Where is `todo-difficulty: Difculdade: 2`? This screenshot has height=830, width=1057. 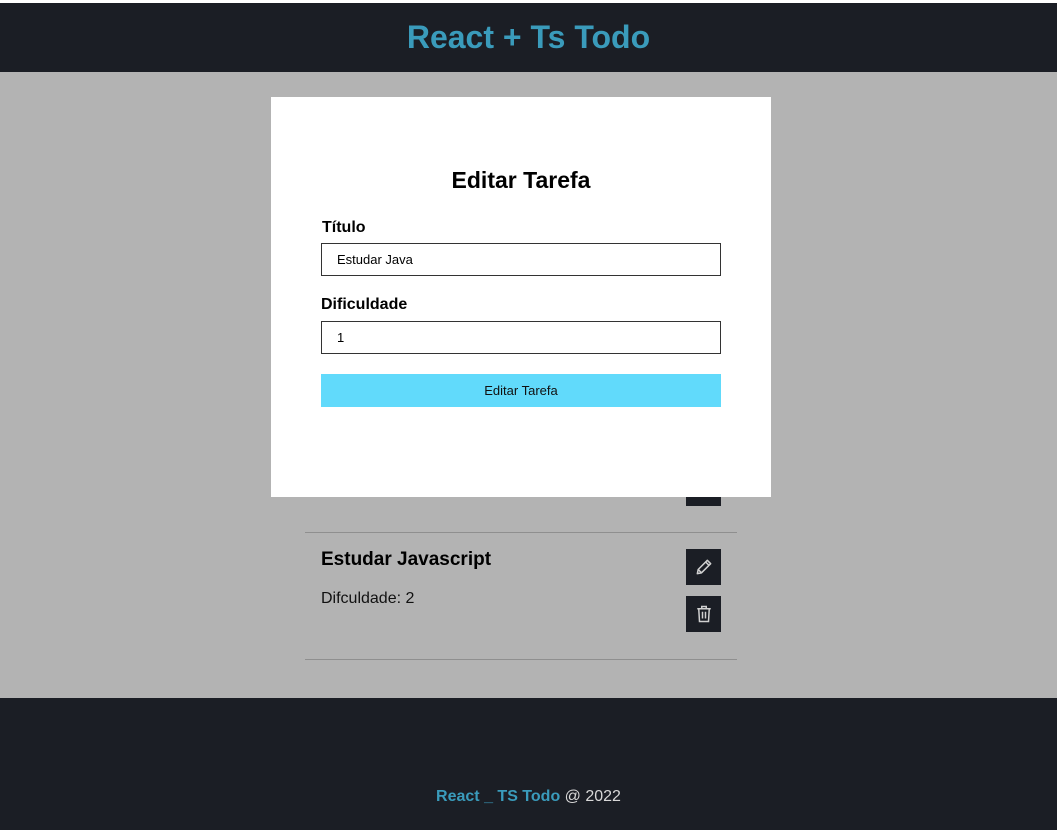
todo-difficulty: Difculdade: 2 is located at coordinates (368, 598).